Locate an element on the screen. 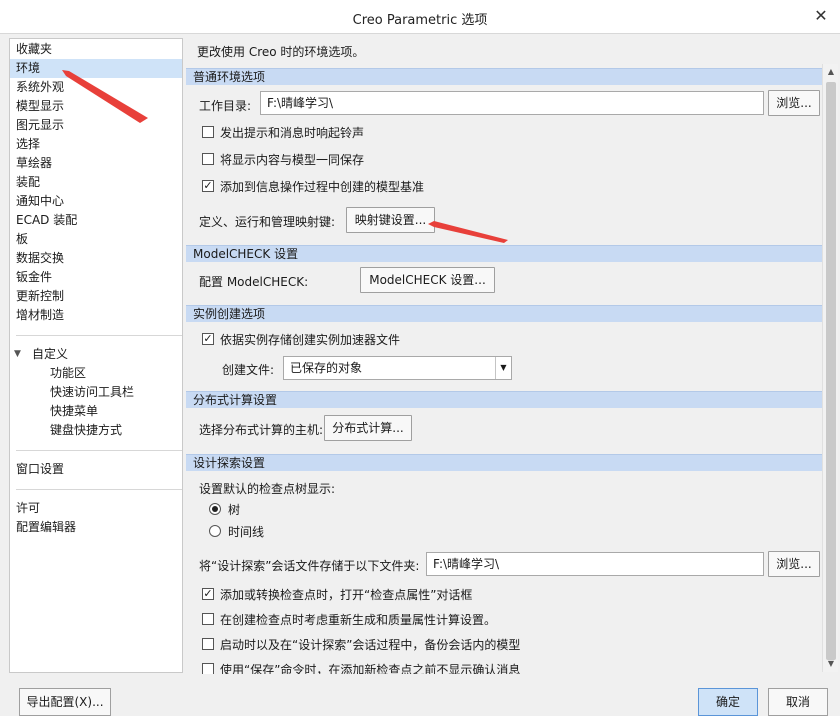 The image size is (840, 716). scroll-thumb is located at coordinates (831, 371).